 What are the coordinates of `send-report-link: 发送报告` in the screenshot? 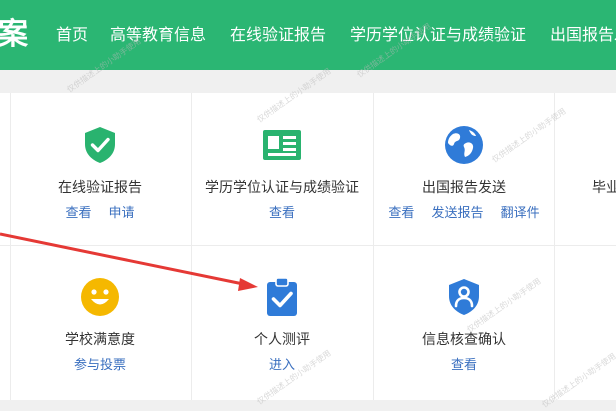 It's located at (457, 213).